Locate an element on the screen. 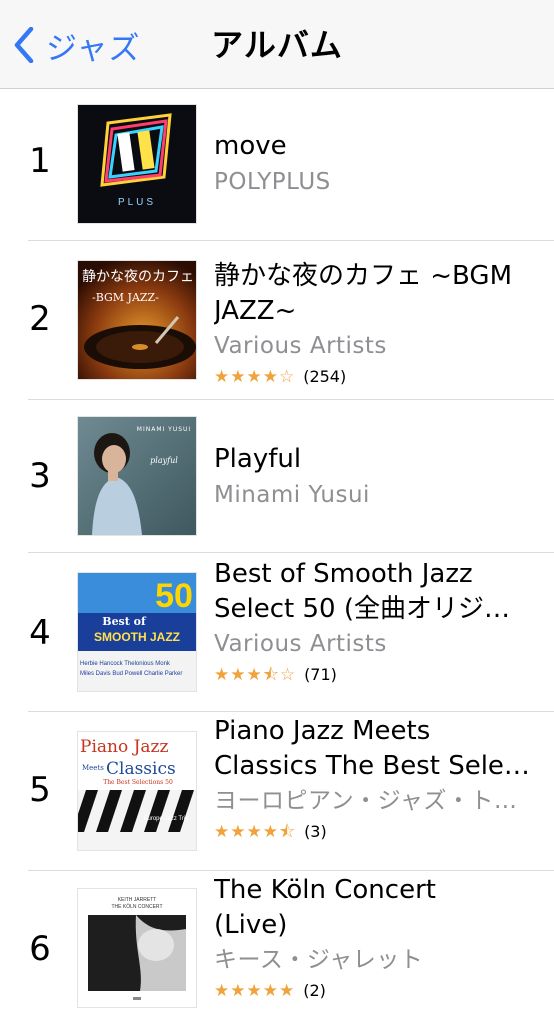  art-text: -BGM JAZZ- is located at coordinates (125, 297).